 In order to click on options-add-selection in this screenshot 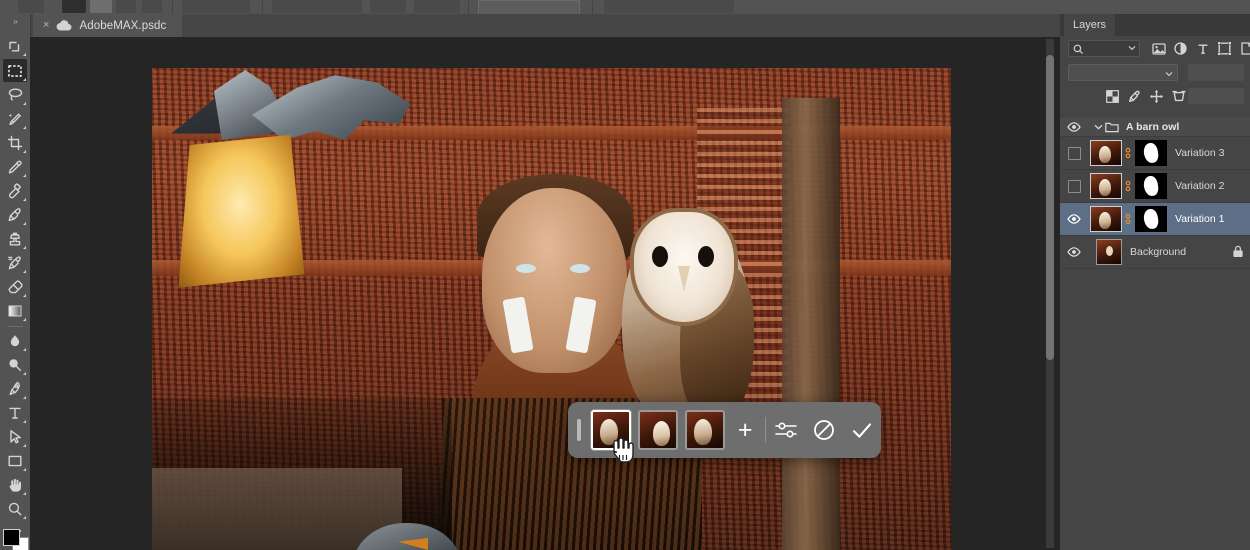, I will do `click(101, 6)`.